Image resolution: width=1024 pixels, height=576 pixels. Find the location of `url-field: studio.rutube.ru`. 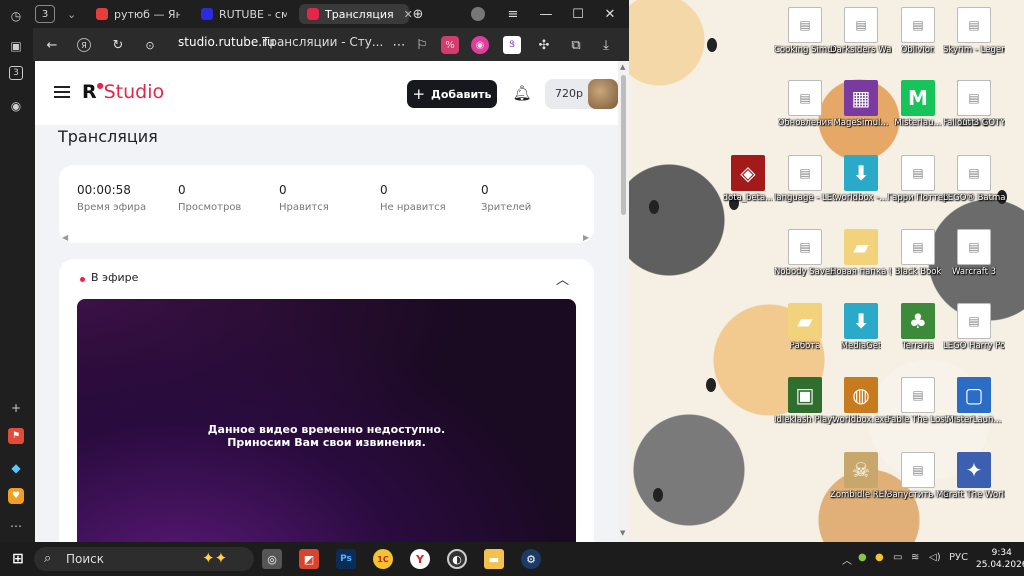

url-field: studio.rutube.ru is located at coordinates (226, 42).